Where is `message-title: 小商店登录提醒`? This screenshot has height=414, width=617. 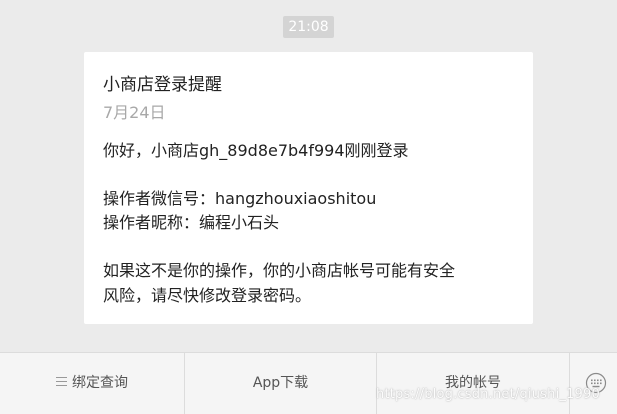 message-title: 小商店登录提醒 is located at coordinates (162, 85).